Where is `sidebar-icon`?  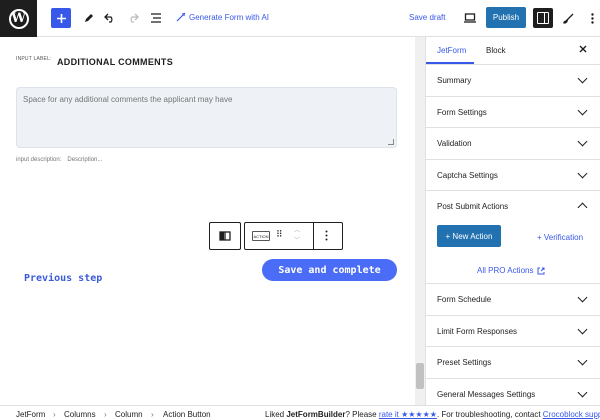
sidebar-icon is located at coordinates (543, 18).